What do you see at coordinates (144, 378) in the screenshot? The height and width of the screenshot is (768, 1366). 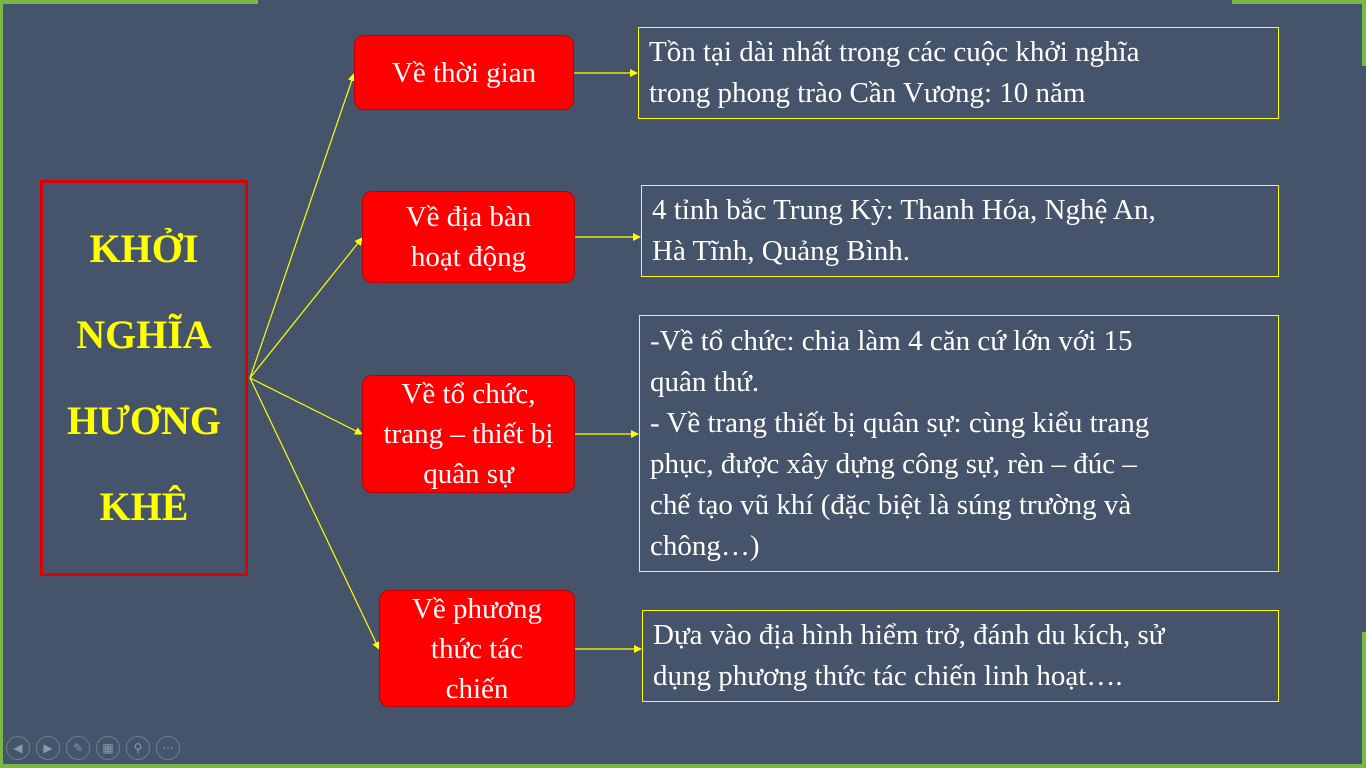 I see `main-title-box: KHỞI NGHĨA HƯƠNG KHÊ` at bounding box center [144, 378].